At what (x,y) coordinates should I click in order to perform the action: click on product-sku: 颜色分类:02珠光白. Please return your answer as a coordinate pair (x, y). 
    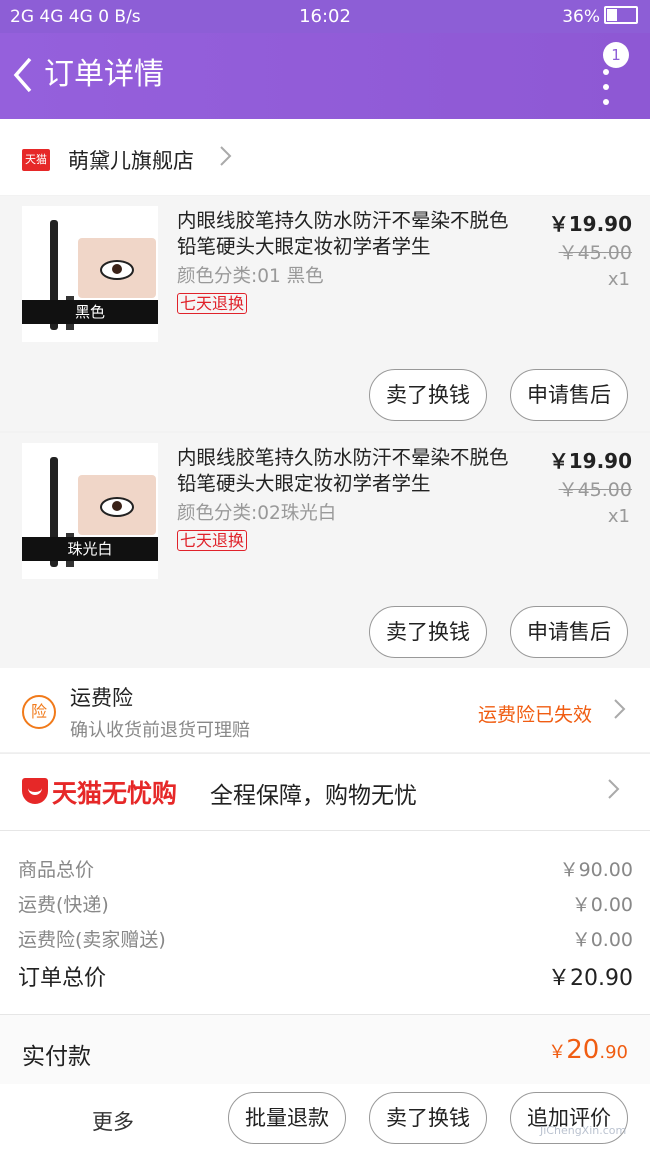
    Looking at the image, I should click on (257, 513).